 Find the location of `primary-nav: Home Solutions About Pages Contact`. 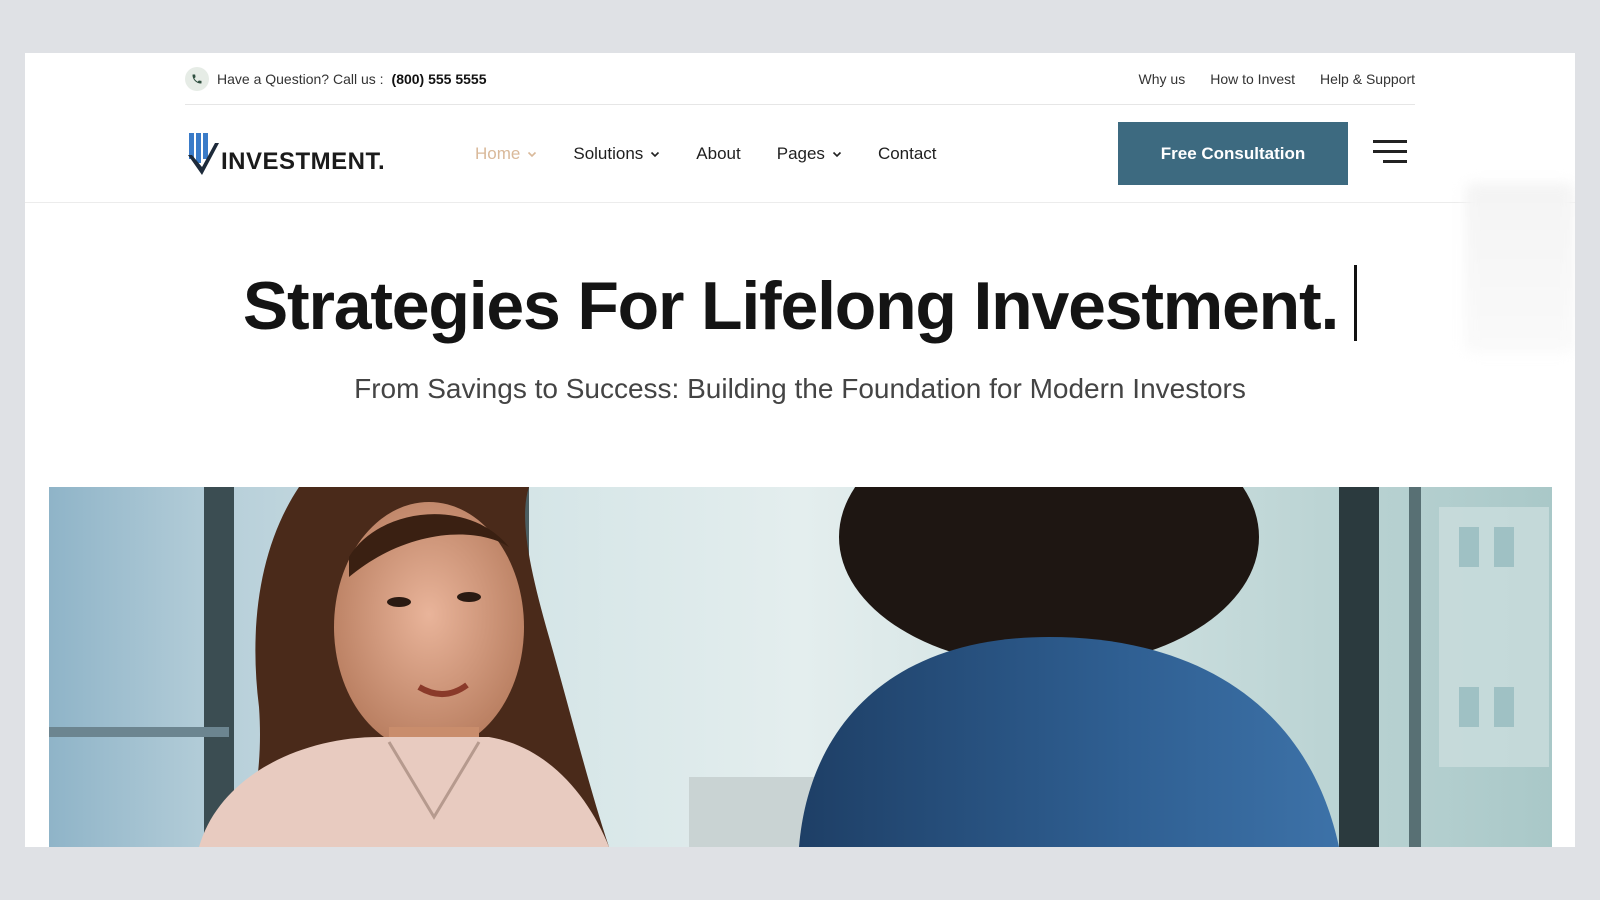

primary-nav: Home Solutions About Pages Contact is located at coordinates (706, 153).